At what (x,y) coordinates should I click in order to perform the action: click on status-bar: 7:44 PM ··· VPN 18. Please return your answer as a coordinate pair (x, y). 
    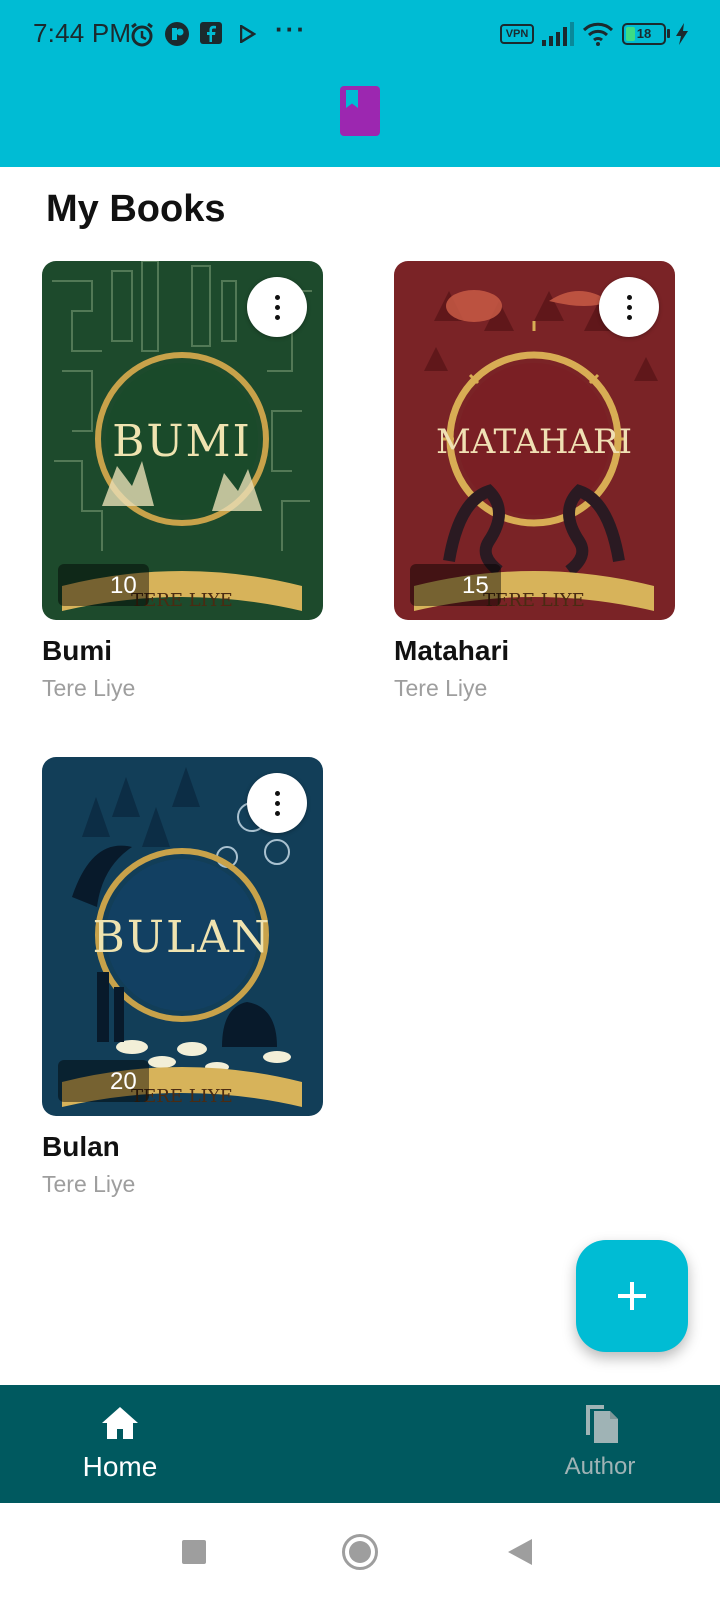
    Looking at the image, I should click on (360, 35).